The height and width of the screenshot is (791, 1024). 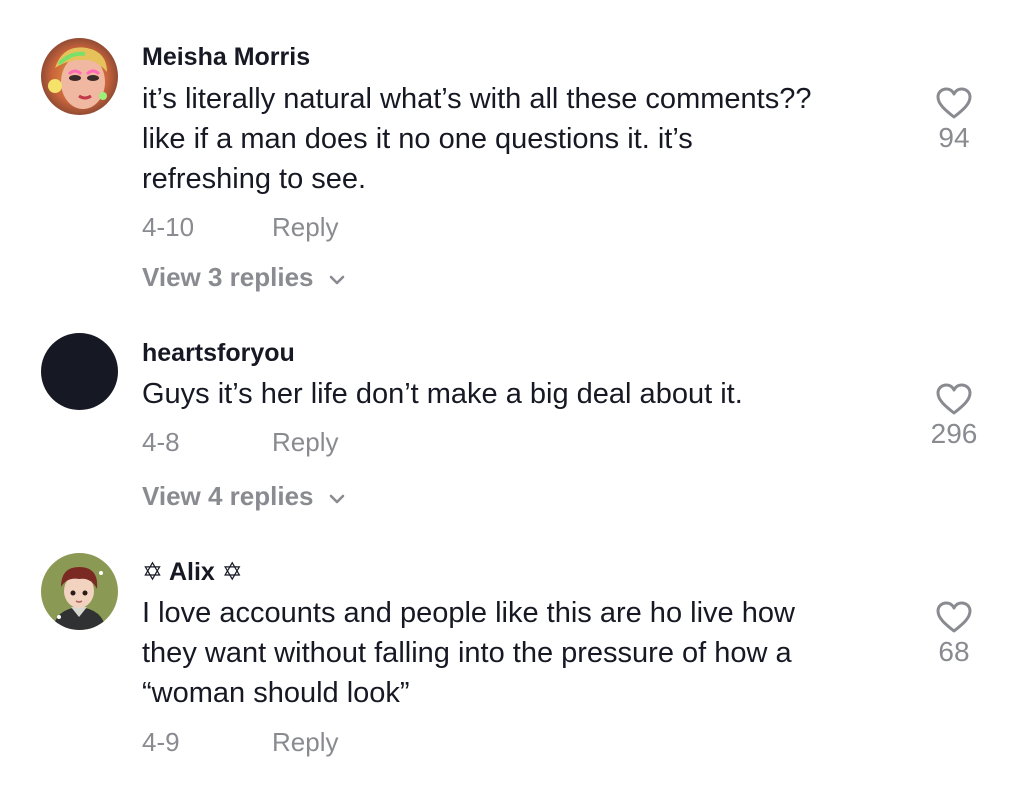 What do you see at coordinates (228, 496) in the screenshot?
I see `view-replies-label: View 4 replies` at bounding box center [228, 496].